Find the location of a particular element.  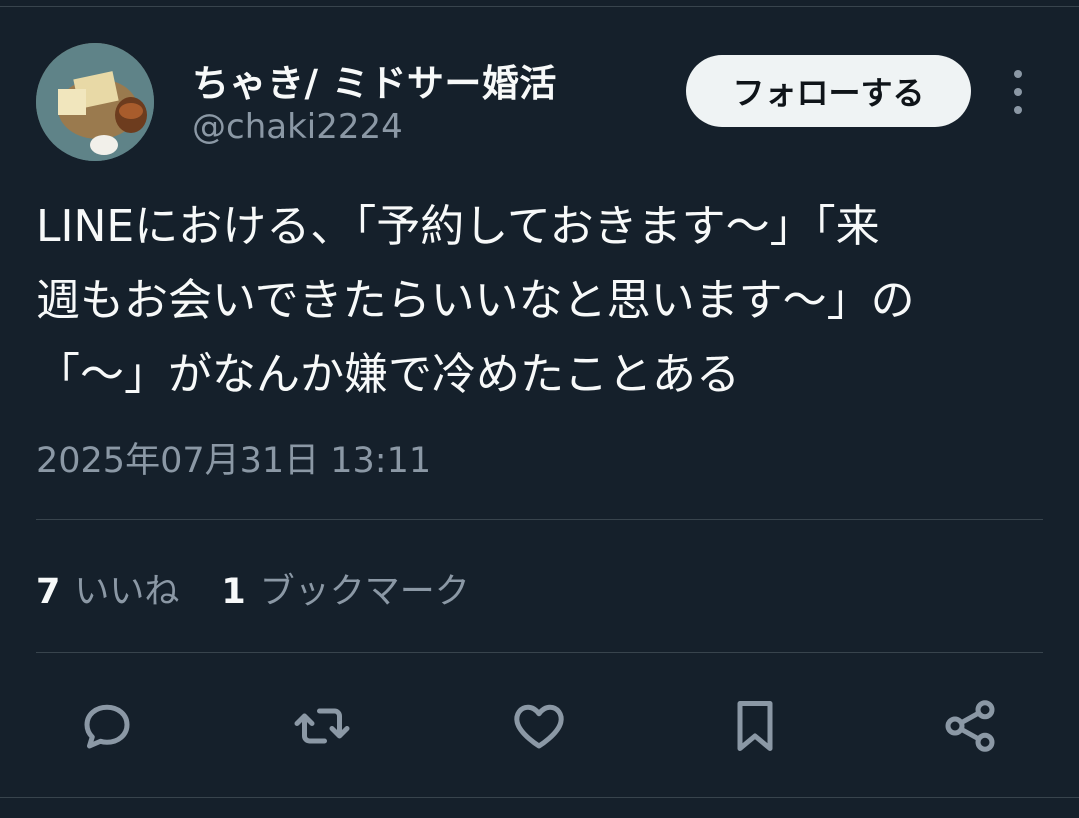

bookmark-icon is located at coordinates (755, 726).